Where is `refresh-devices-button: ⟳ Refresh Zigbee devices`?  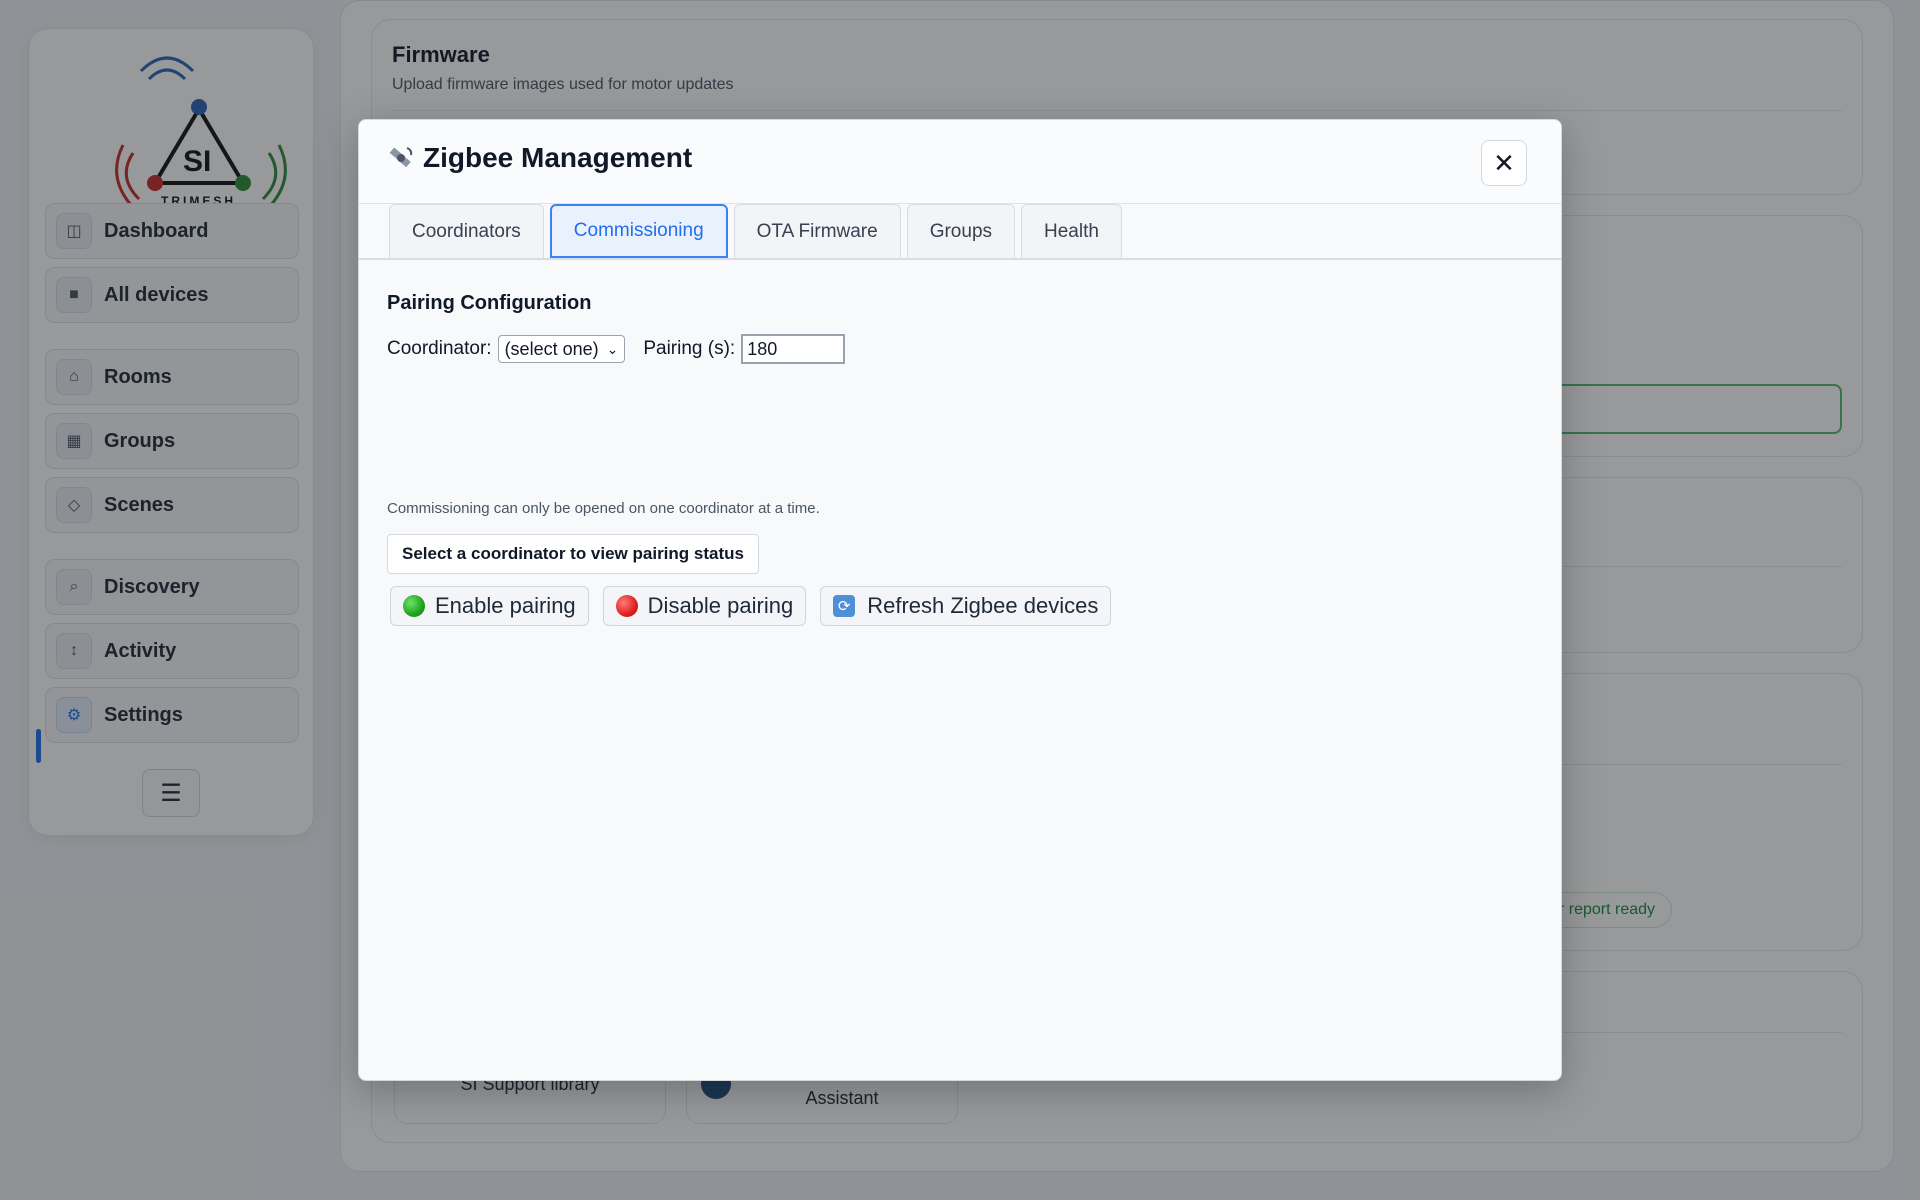
refresh-devices-button: ⟳ Refresh Zigbee devices is located at coordinates (966, 606).